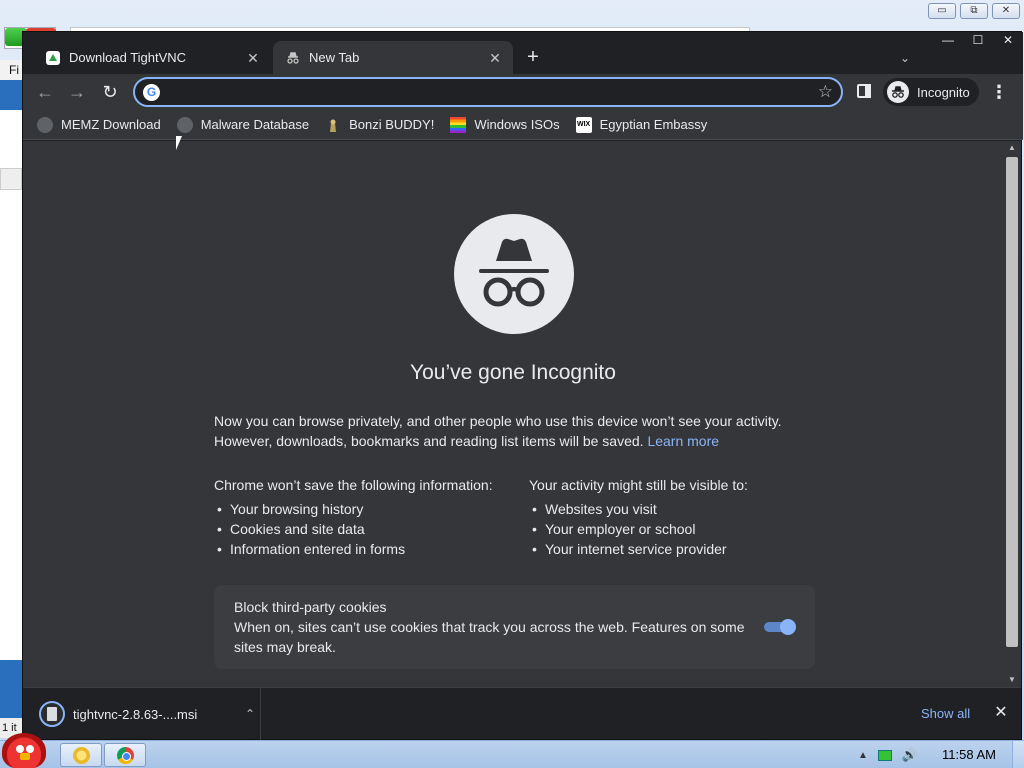 The image size is (1024, 768). Describe the element at coordinates (182, 143) in the screenshot. I see `mouse-cursor-icon` at that location.